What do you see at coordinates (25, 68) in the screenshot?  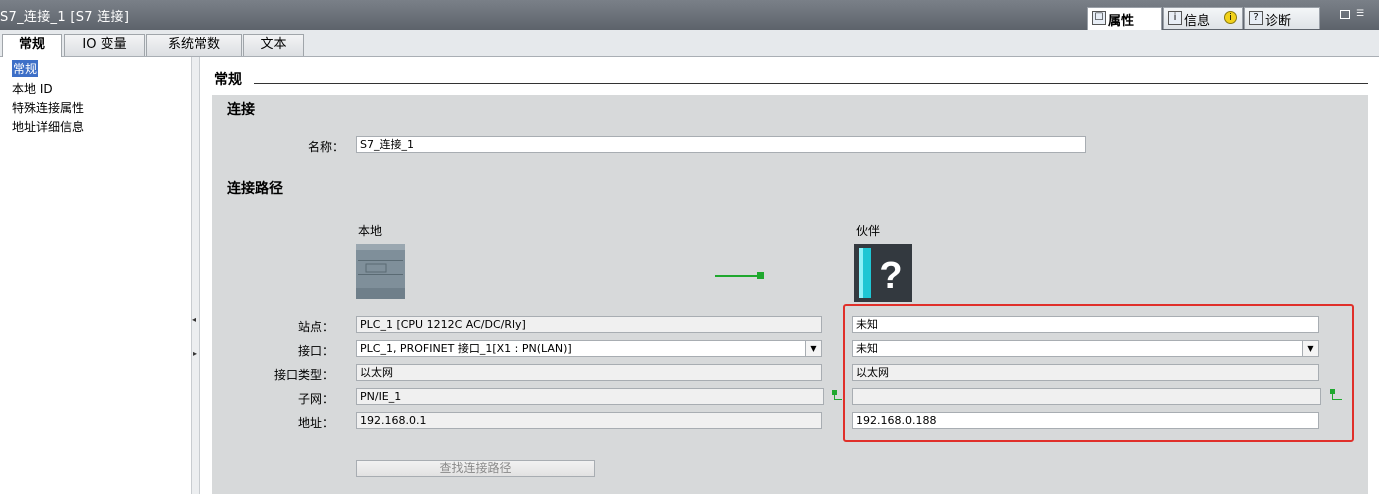 I see `nav-item-general: 常规` at bounding box center [25, 68].